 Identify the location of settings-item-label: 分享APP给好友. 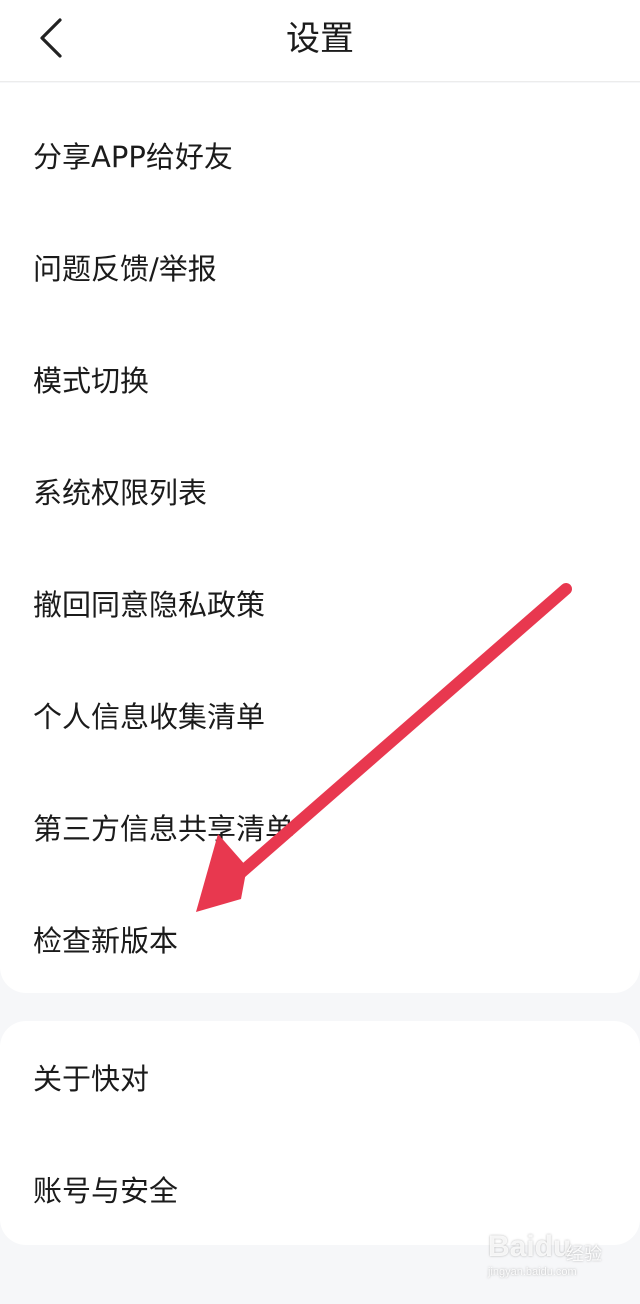
(133, 157).